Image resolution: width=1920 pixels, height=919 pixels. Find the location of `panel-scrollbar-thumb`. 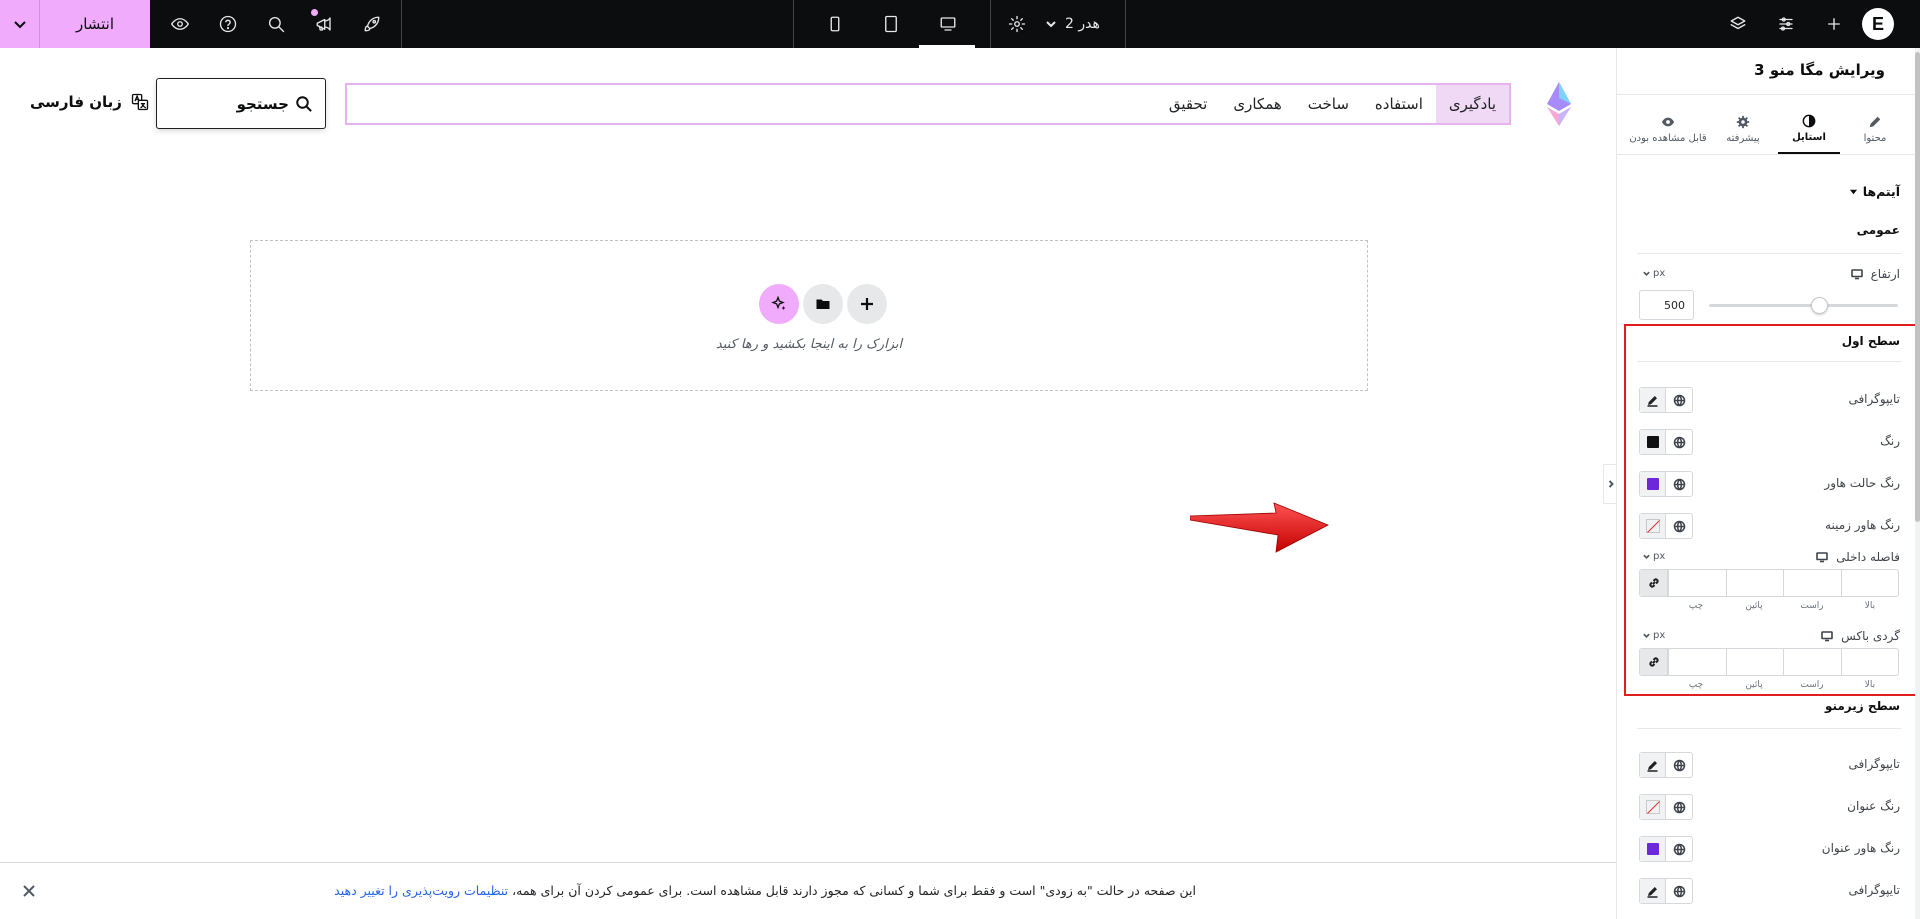

panel-scrollbar-thumb is located at coordinates (1917, 287).